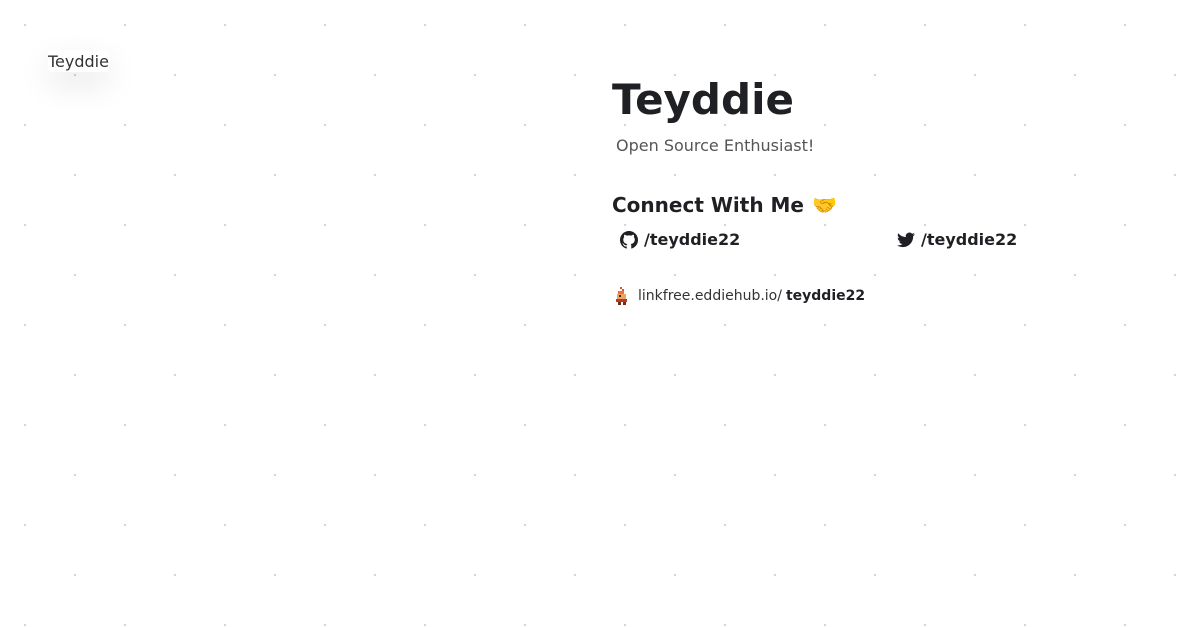 The height and width of the screenshot is (627, 1200). I want to click on linkfree-username: teyddie22, so click(825, 296).